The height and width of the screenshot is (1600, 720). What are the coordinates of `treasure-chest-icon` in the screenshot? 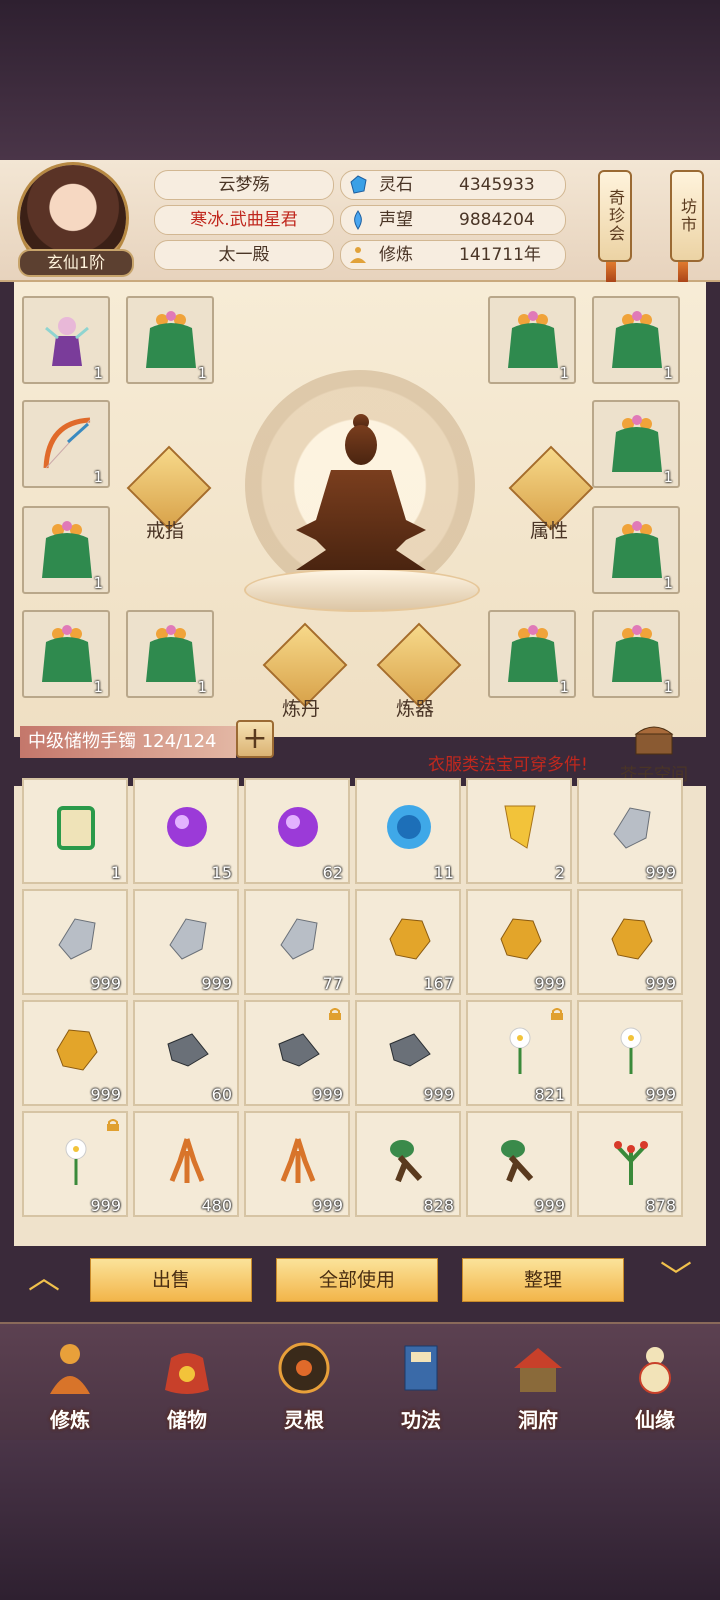 It's located at (654, 738).